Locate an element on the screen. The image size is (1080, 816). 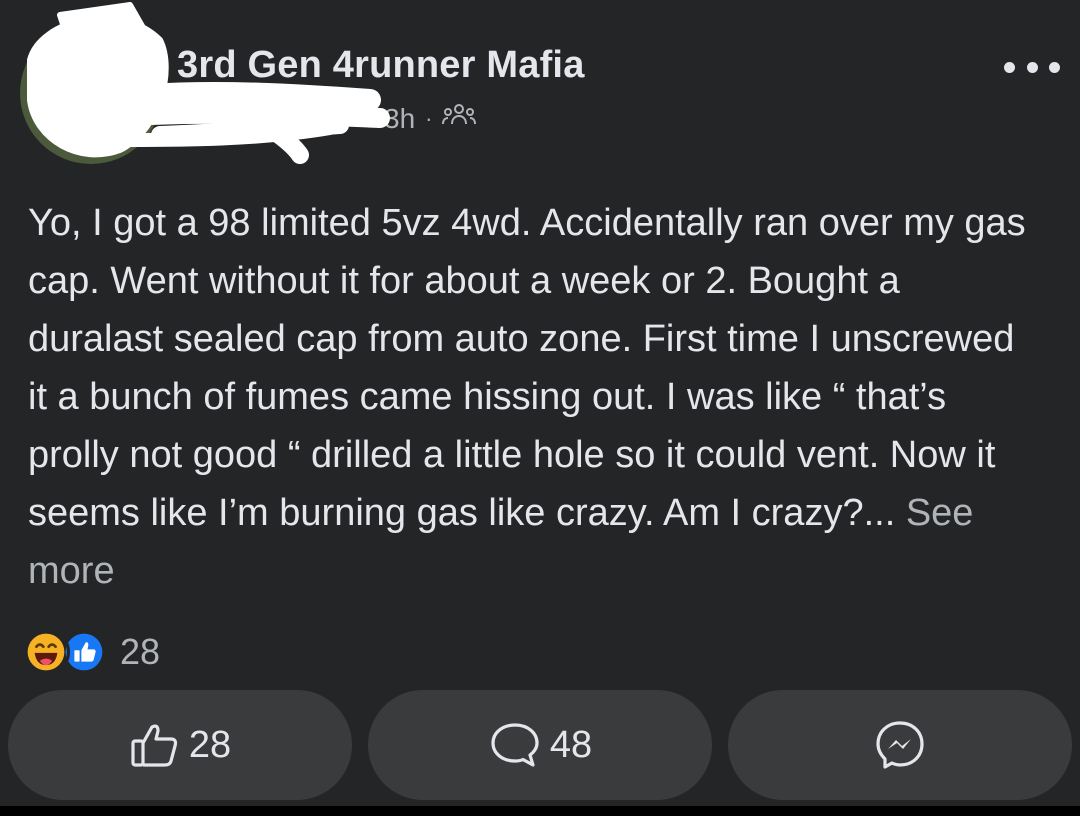
reactions-summary: 28 is located at coordinates (91, 652).